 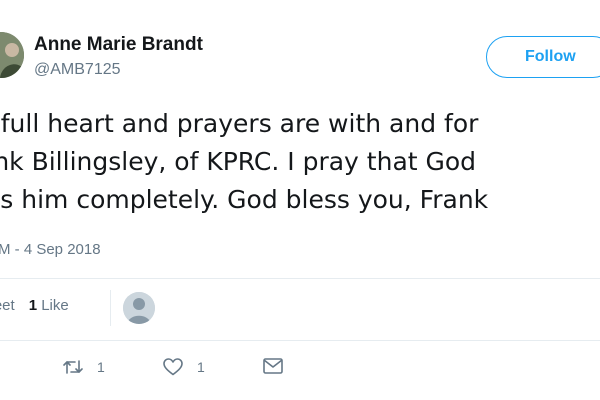 What do you see at coordinates (12, 55) in the screenshot?
I see `avatar` at bounding box center [12, 55].